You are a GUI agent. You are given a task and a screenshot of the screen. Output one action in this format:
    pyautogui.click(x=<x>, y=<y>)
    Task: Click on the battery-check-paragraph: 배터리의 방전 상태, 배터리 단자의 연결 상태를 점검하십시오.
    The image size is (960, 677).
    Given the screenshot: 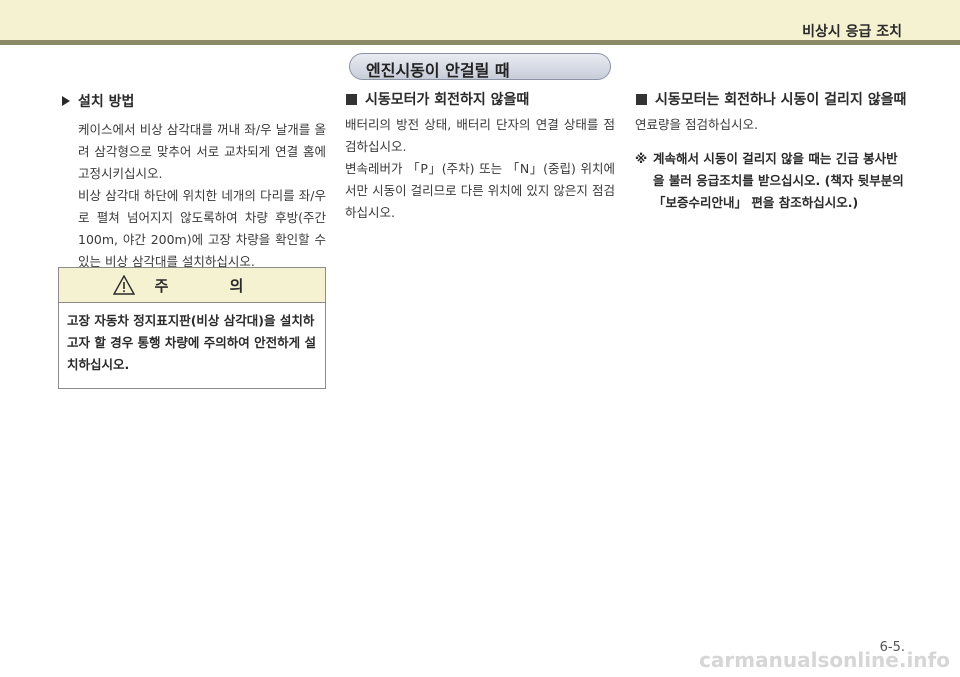 What is the action you would take?
    pyautogui.click(x=480, y=135)
    